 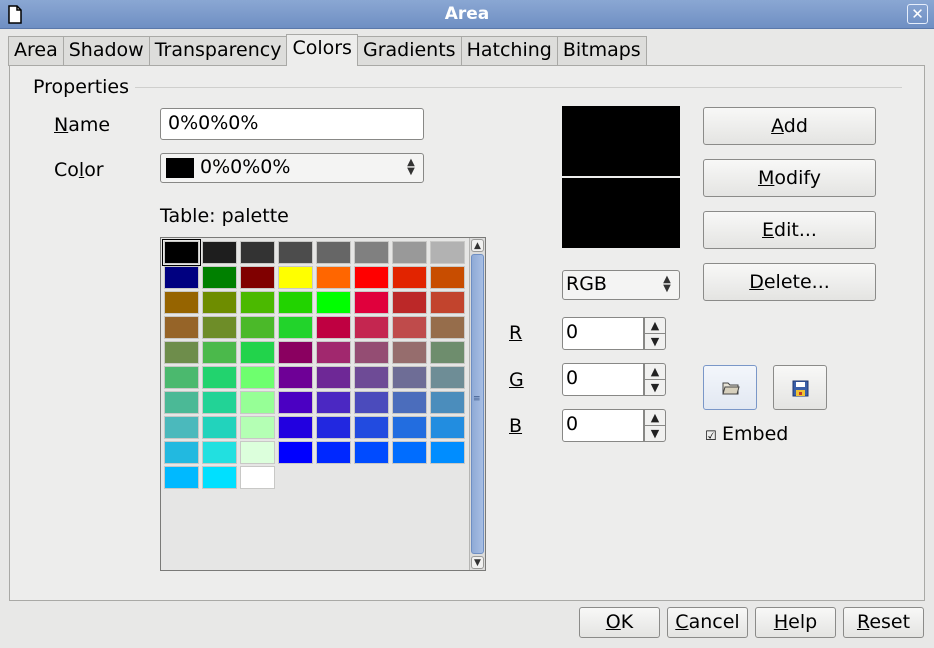 What do you see at coordinates (619, 622) in the screenshot?
I see `ok-button: OK` at bounding box center [619, 622].